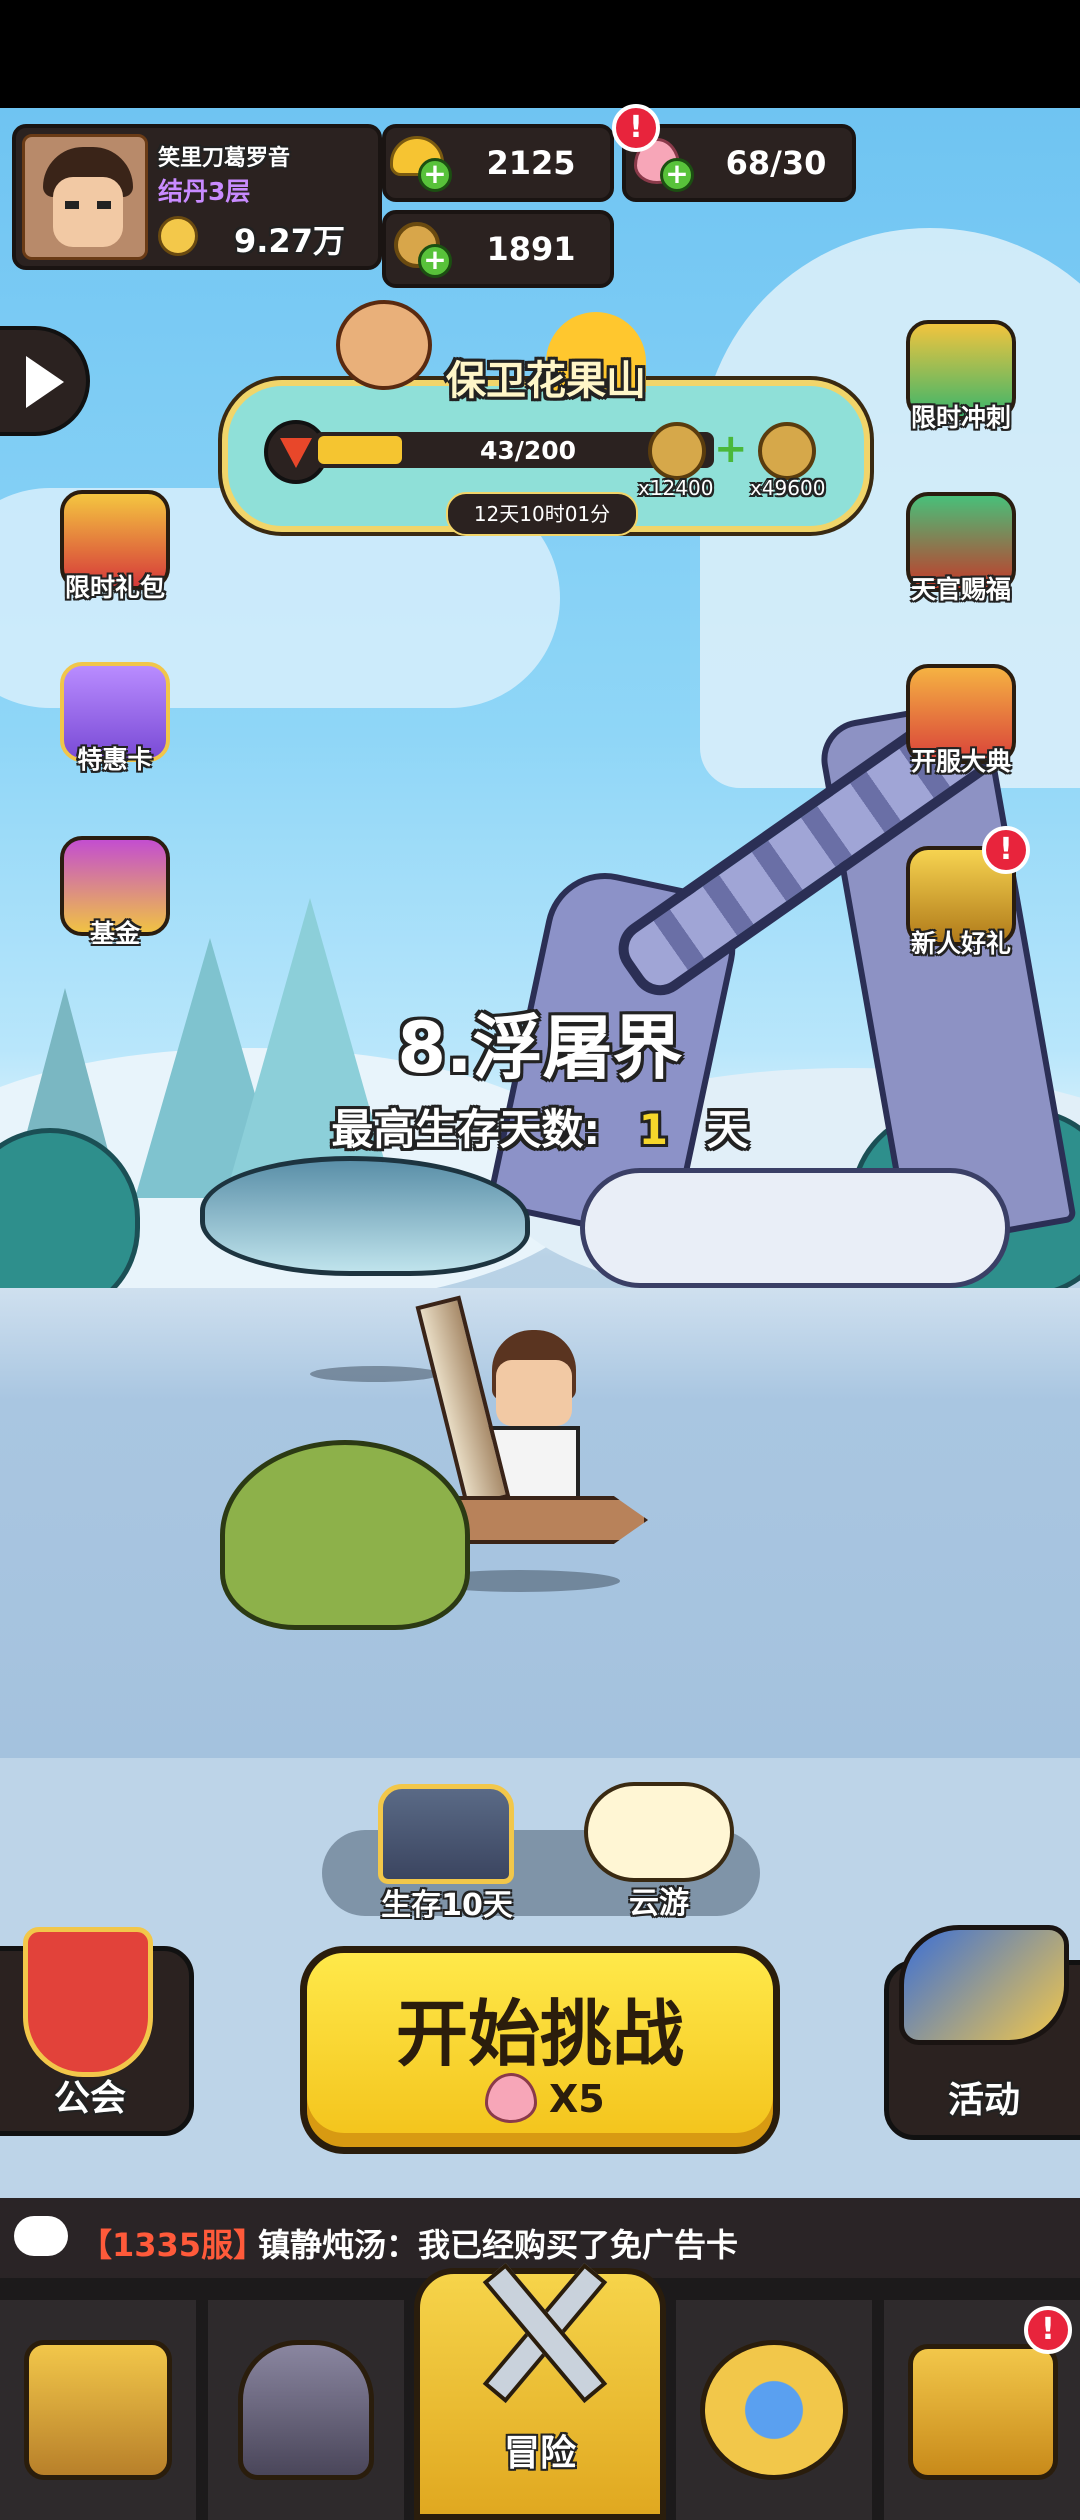 The width and height of the screenshot is (1080, 2520). What do you see at coordinates (539, 2034) in the screenshot?
I see `challenge-label: 开始挑战` at bounding box center [539, 2034].